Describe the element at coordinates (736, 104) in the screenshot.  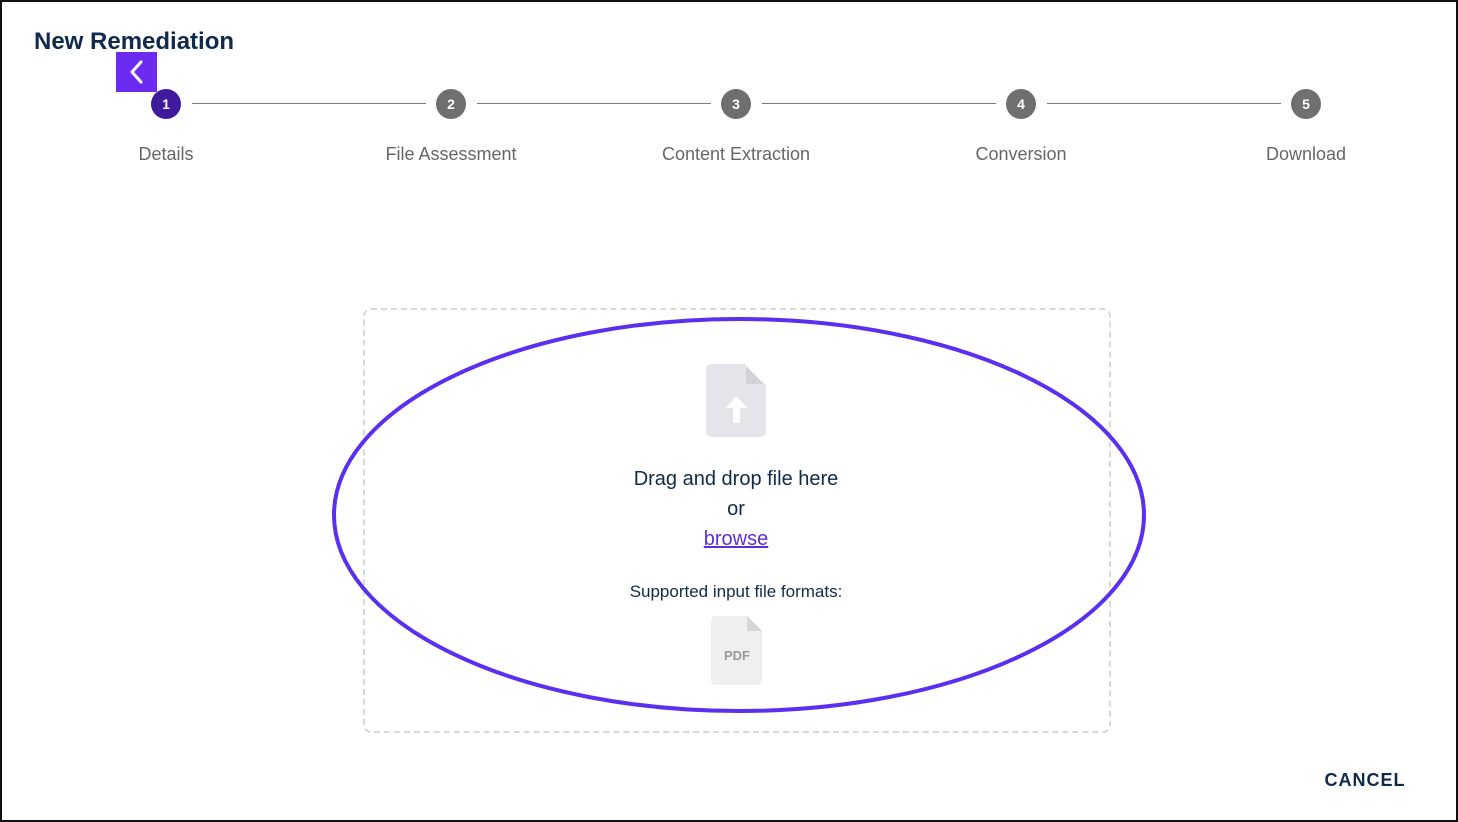
I see `step-3-indicator: 3` at that location.